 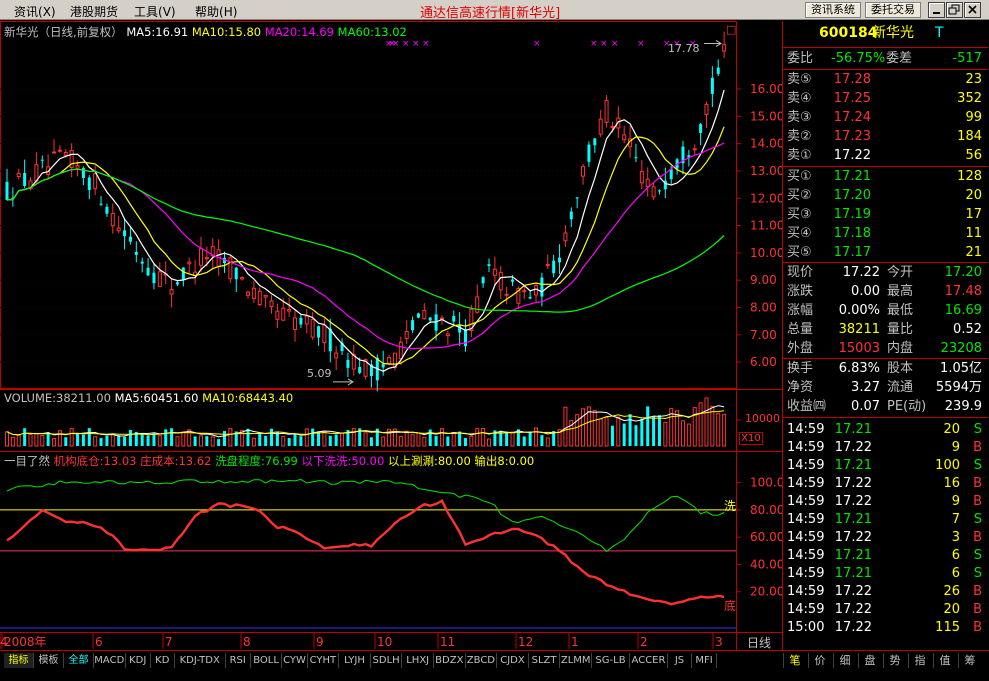 What do you see at coordinates (418, 660) in the screenshot?
I see `indicator-tab-lhxj: LHXJ` at bounding box center [418, 660].